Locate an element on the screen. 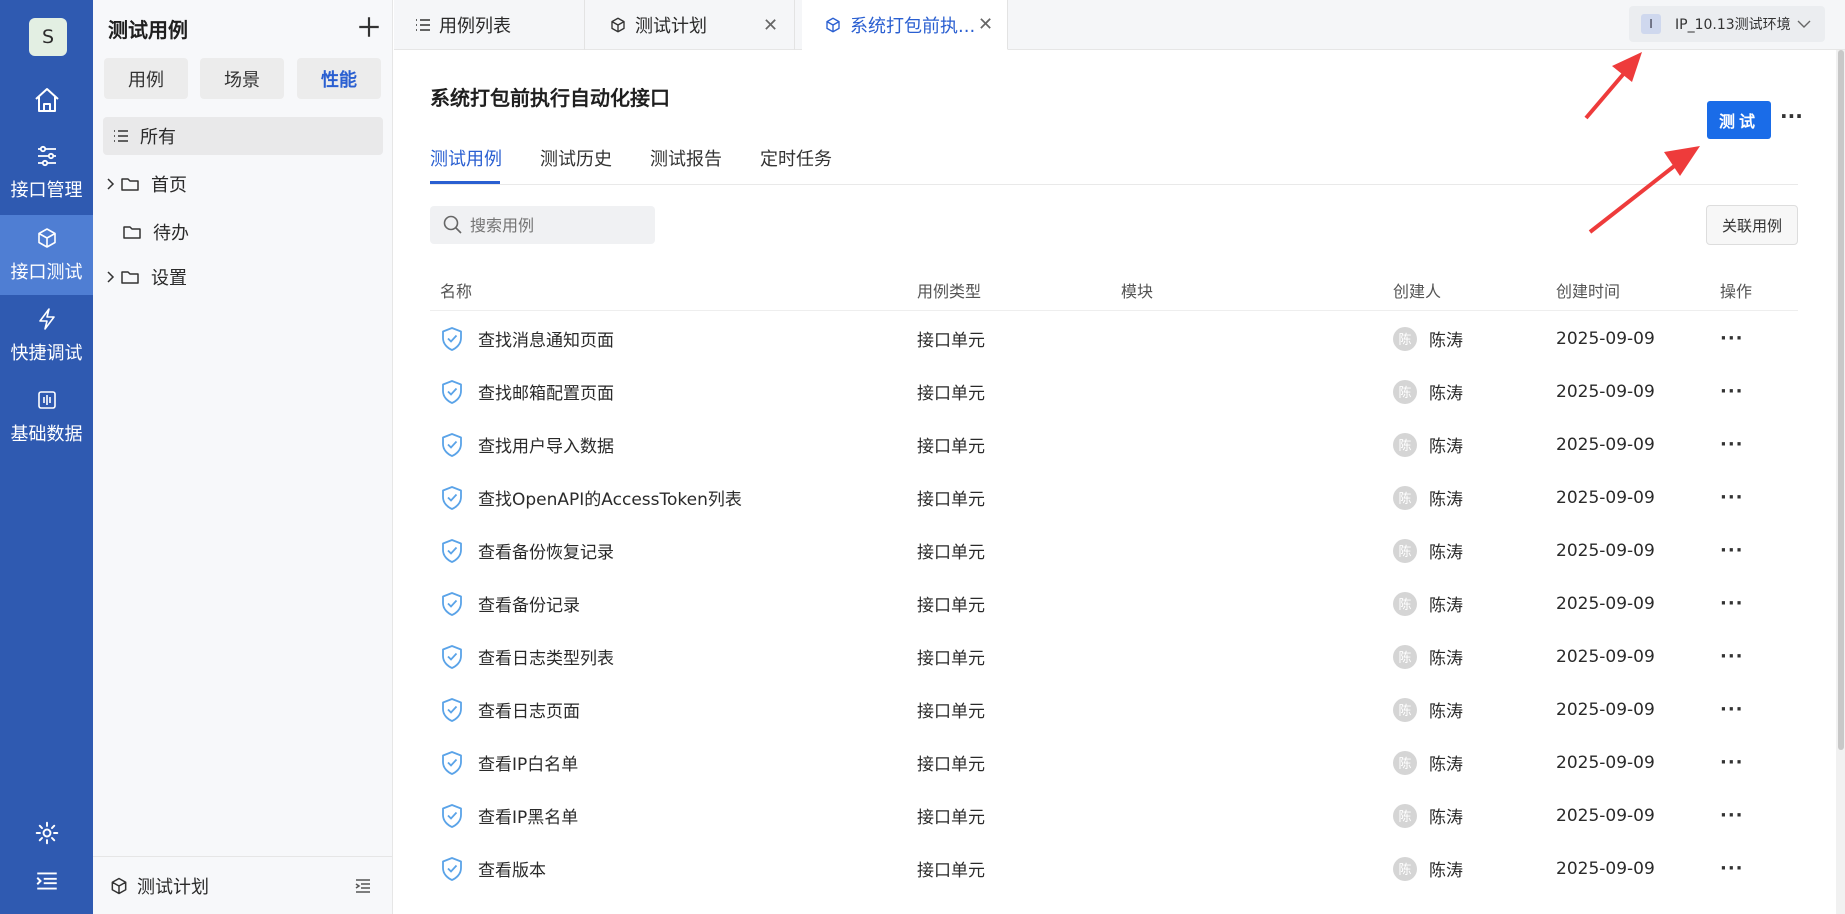  link-cases-button: 关联用例 is located at coordinates (1752, 225).